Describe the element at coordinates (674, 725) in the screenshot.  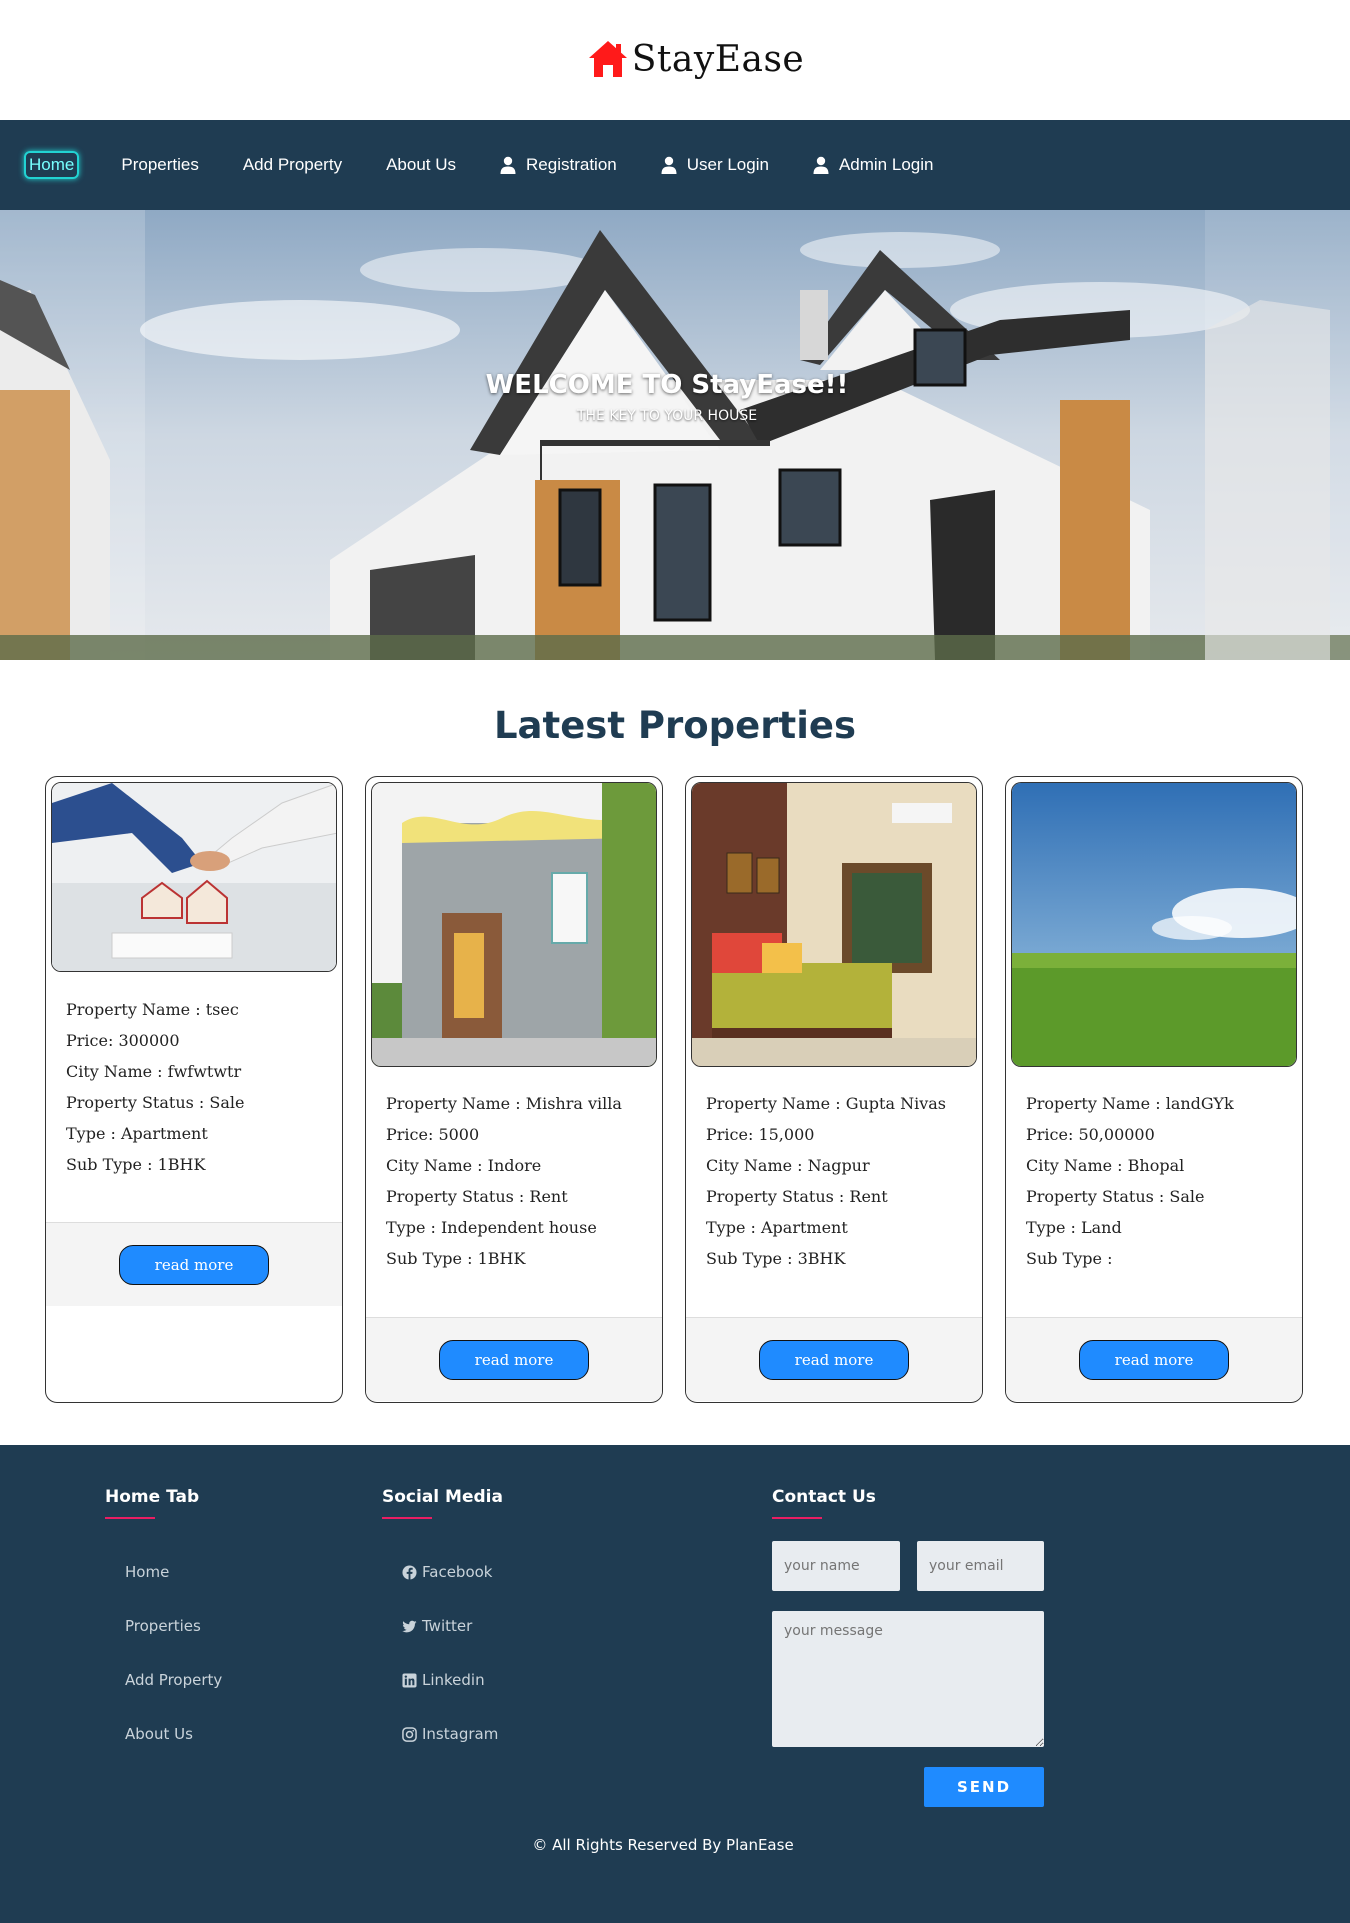
I see `latest-properties-title: Latest Properties` at that location.